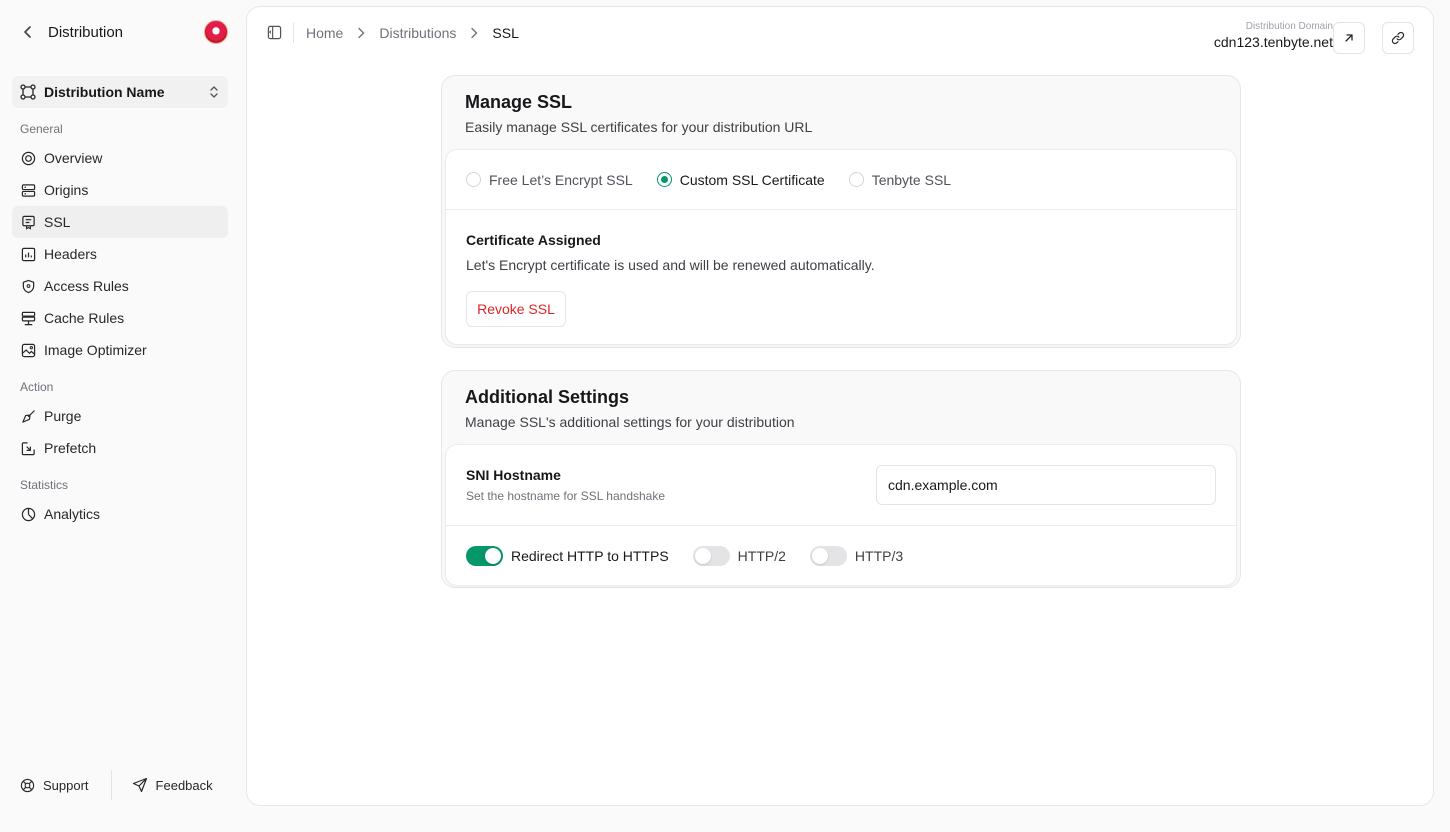 Image resolution: width=1450 pixels, height=832 pixels. What do you see at coordinates (28, 514) in the screenshot?
I see `chart-pie-icon` at bounding box center [28, 514].